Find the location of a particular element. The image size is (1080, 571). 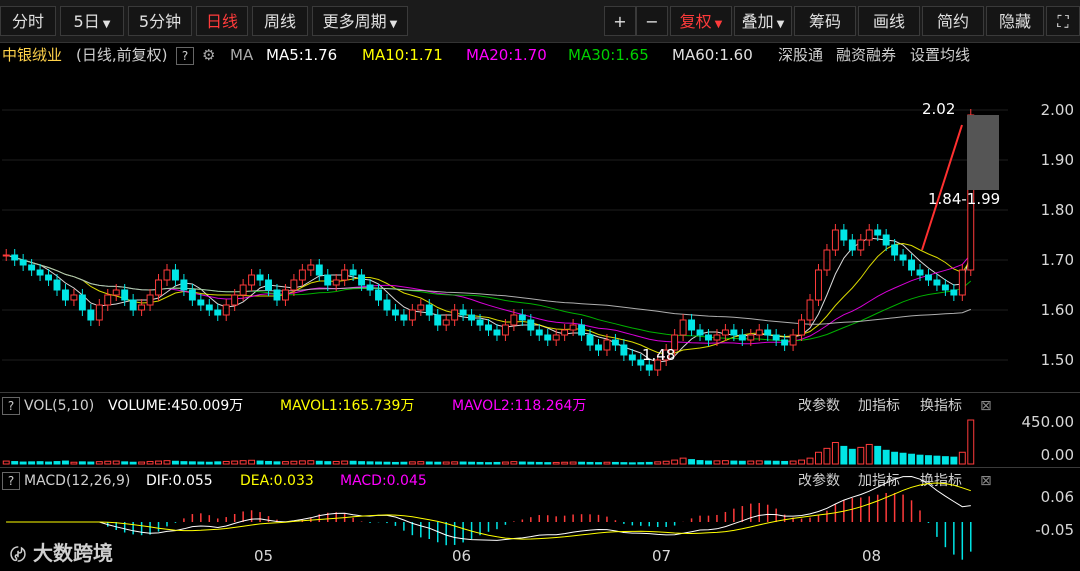

link-hk-connect: 深股通 is located at coordinates (800, 55).